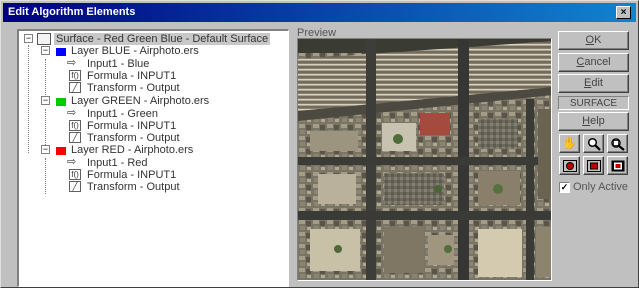  I want to click on layer-blue-expander: −, so click(45, 50).